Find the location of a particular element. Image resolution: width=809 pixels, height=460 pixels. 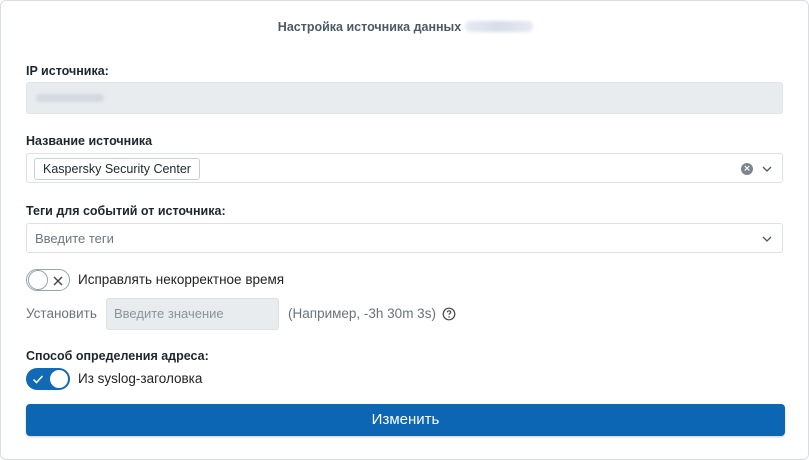

redacted-ip-value is located at coordinates (70, 98).